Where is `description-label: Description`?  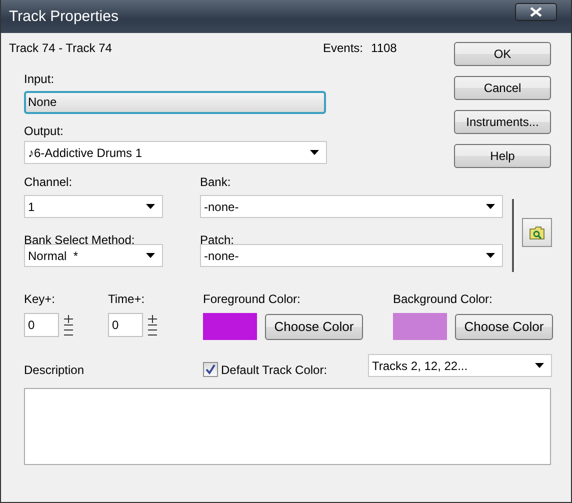 description-label: Description is located at coordinates (55, 369).